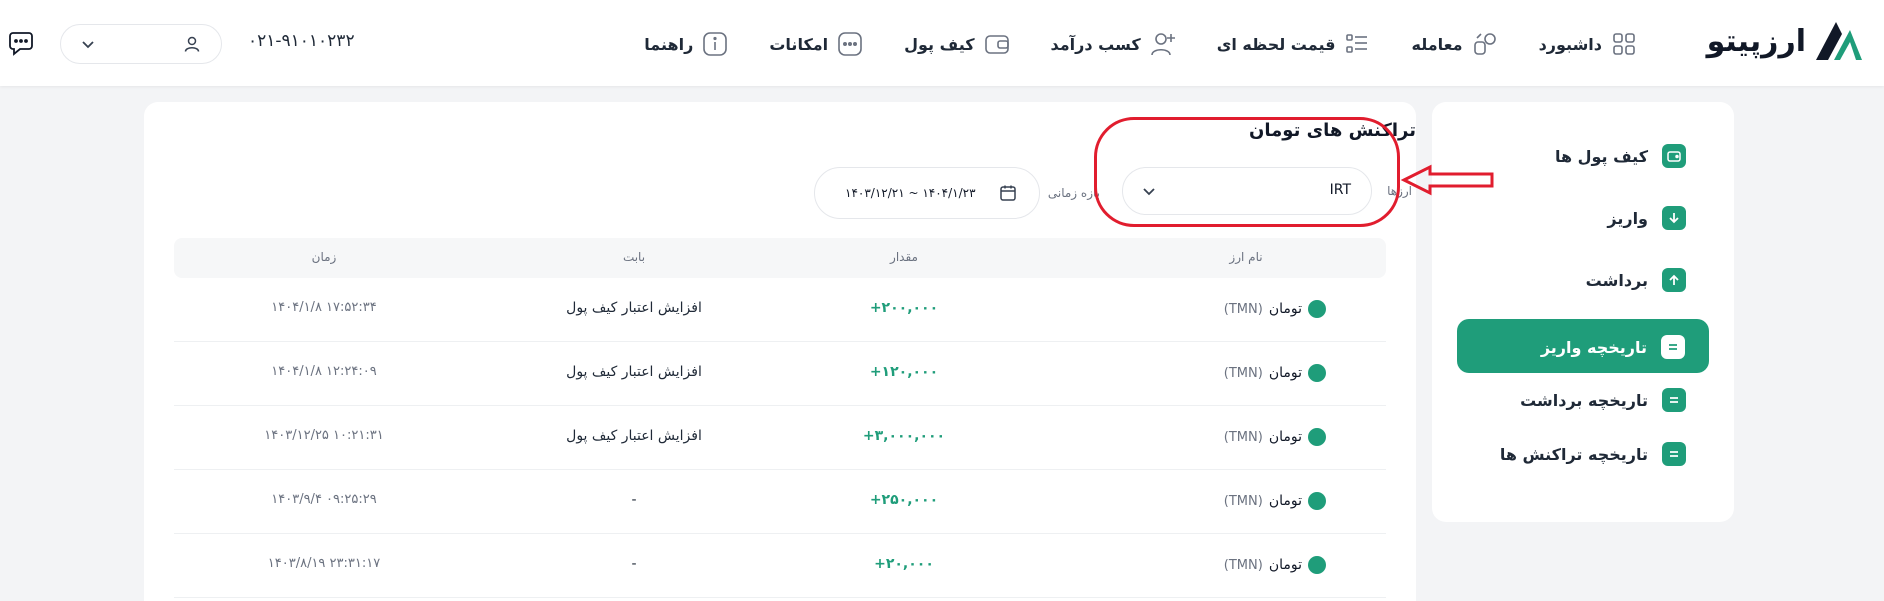  Describe the element at coordinates (301, 41) in the screenshot. I see `support-phone: ۰۲۱-۹۱۰۱۰۲۳۲` at that location.